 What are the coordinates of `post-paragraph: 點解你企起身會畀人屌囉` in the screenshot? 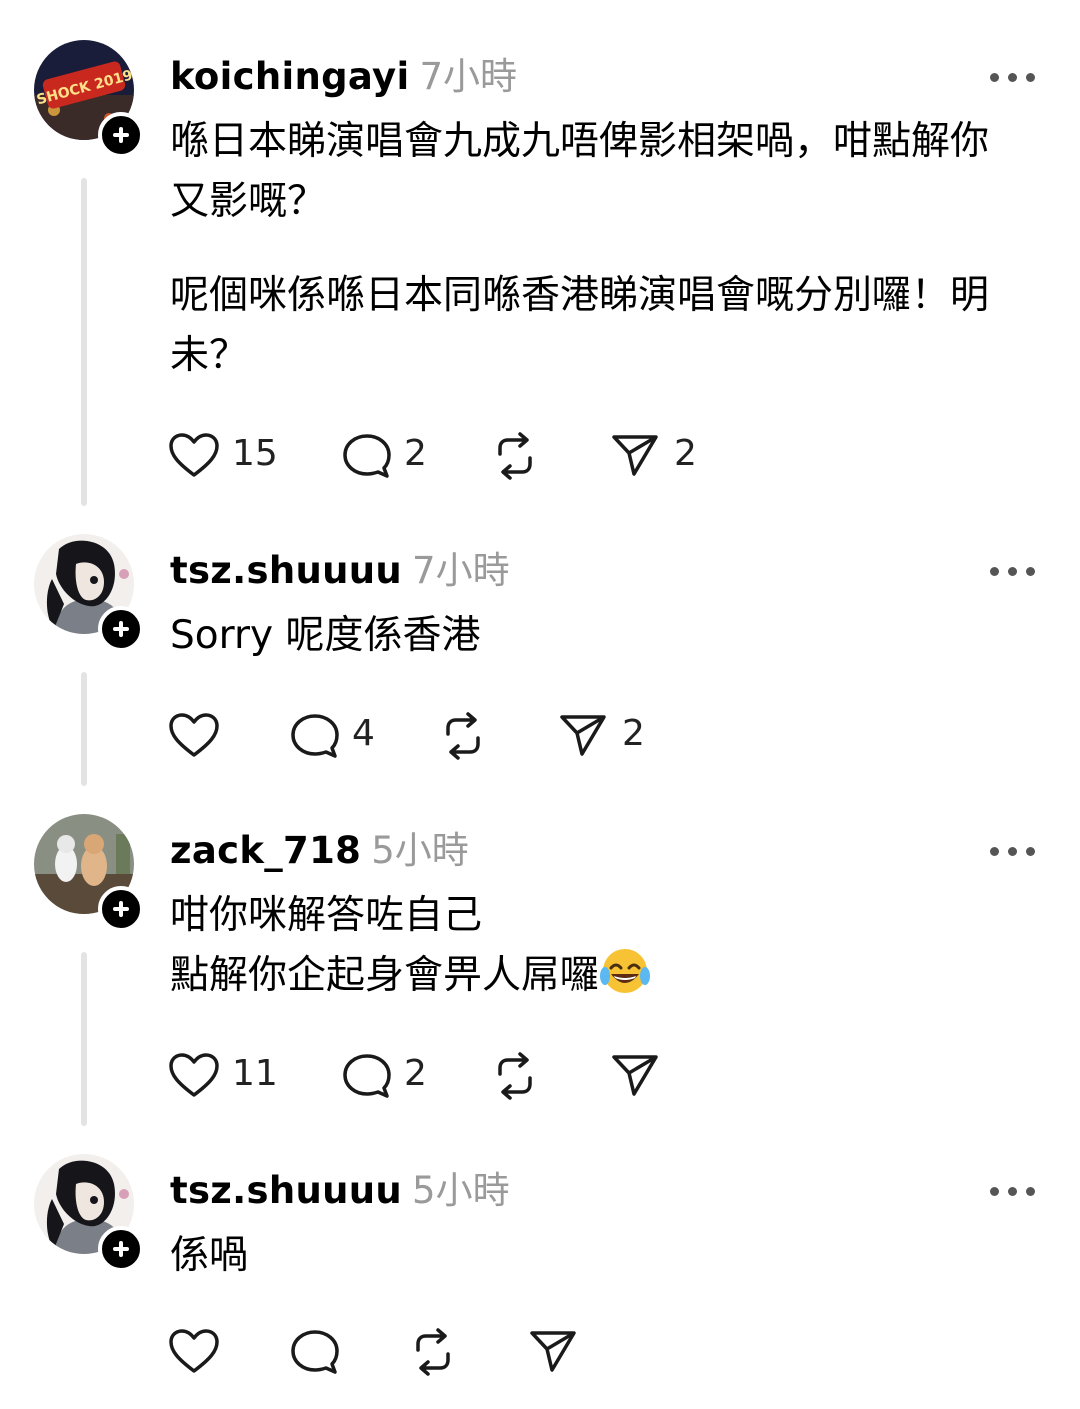 It's located at (600, 980).